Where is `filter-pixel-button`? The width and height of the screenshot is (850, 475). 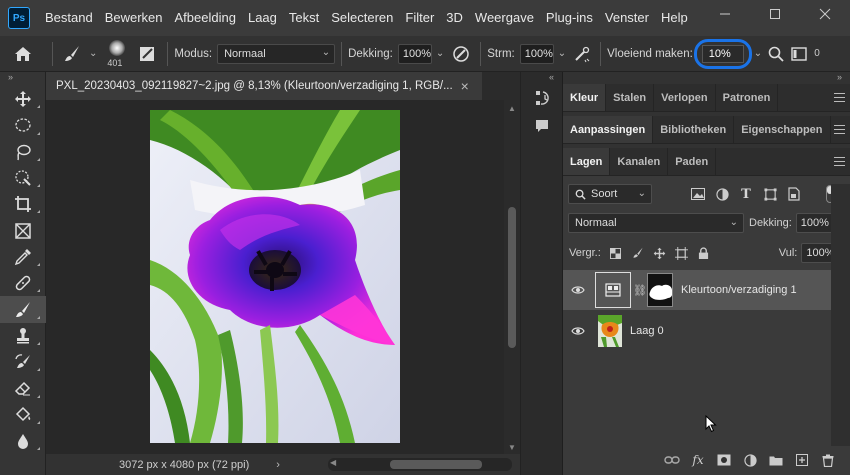 filter-pixel-button is located at coordinates (698, 194).